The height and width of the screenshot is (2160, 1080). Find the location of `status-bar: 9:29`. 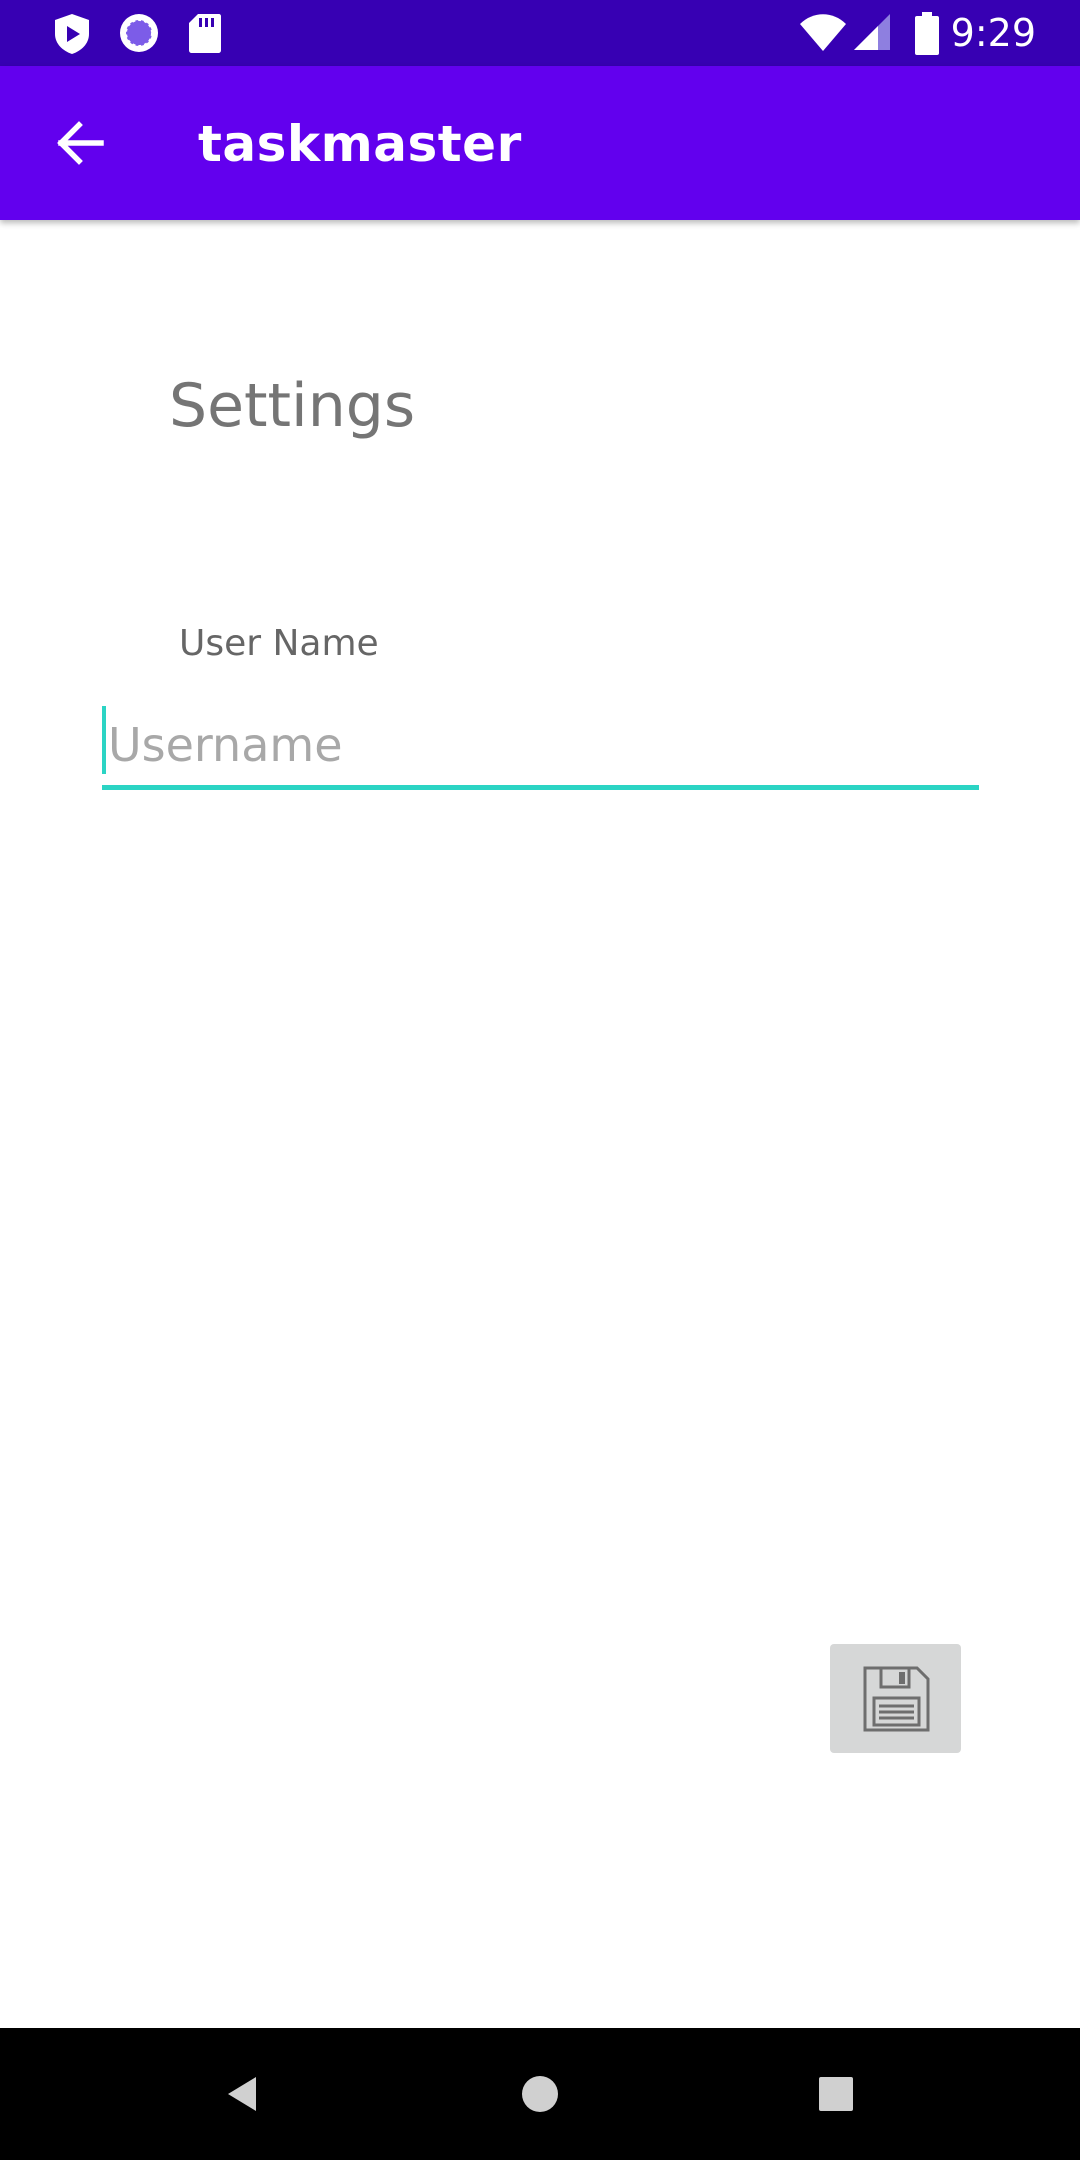

status-bar: 9:29 is located at coordinates (540, 33).